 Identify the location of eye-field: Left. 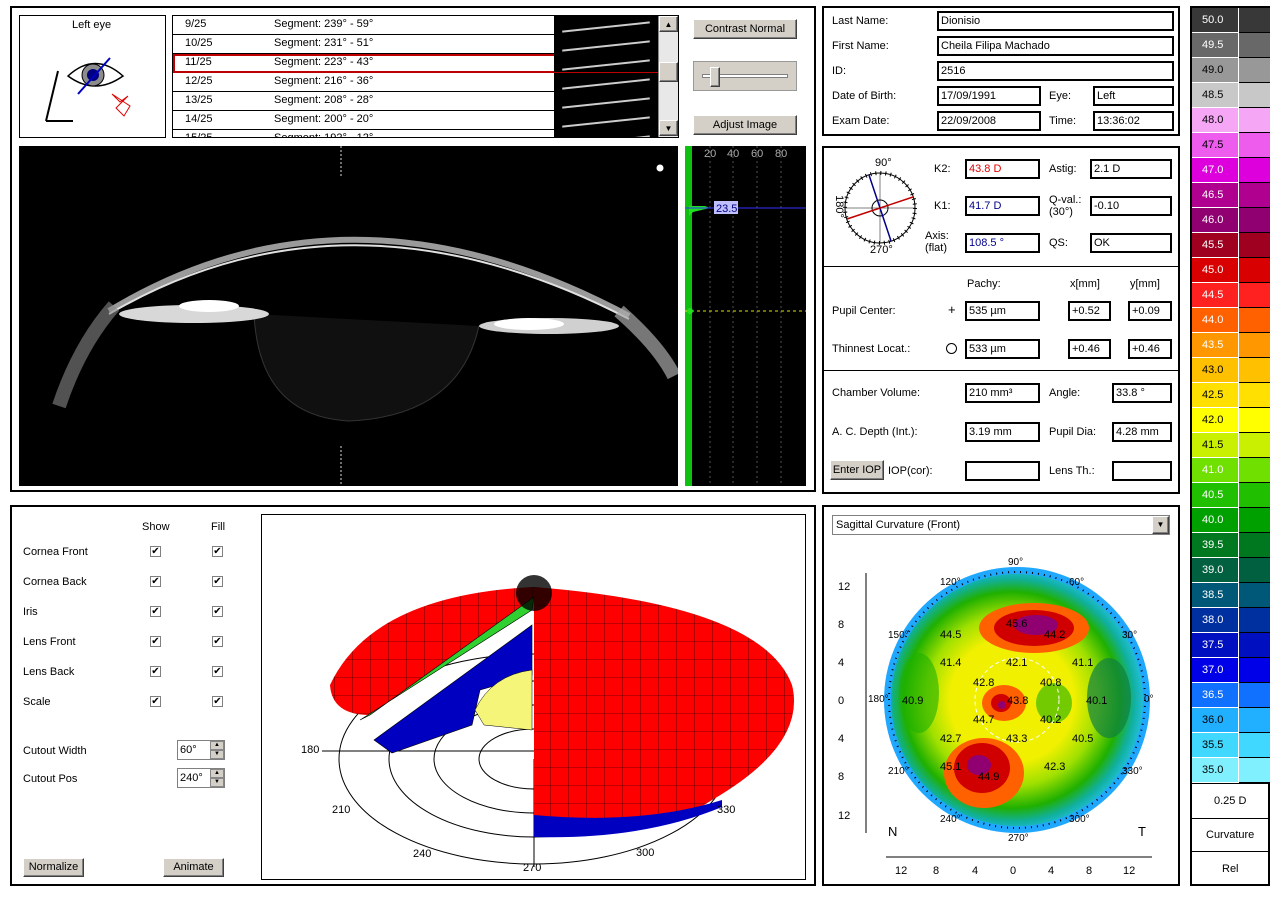
(1133, 96).